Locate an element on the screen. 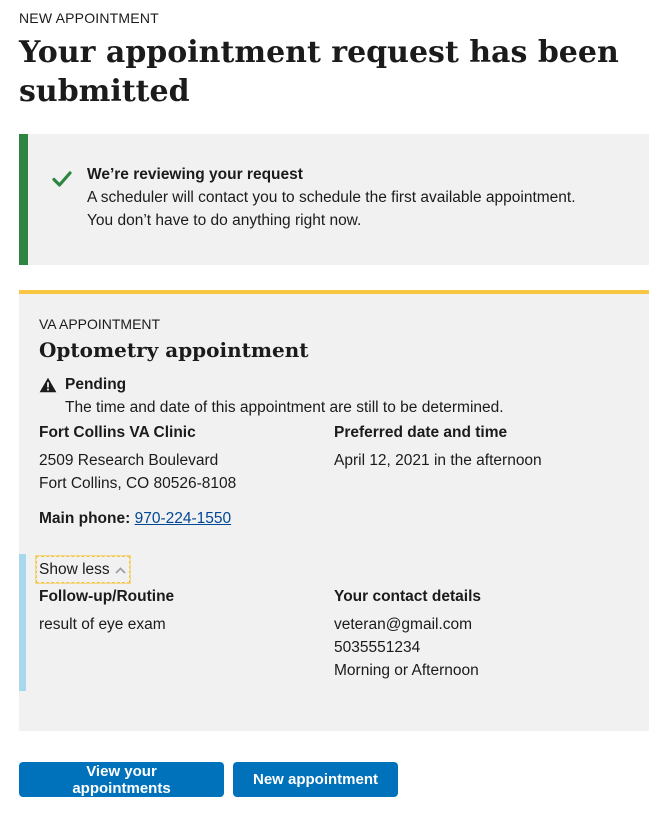 The height and width of the screenshot is (814, 672). reason-heading: Follow-up/Routine is located at coordinates (107, 596).